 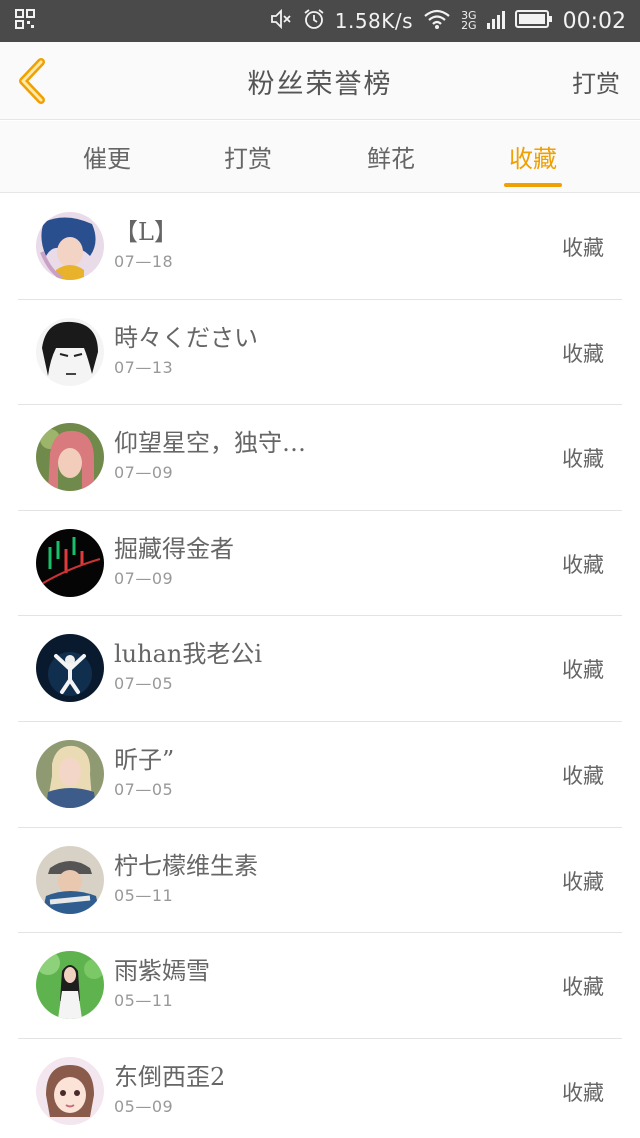 What do you see at coordinates (144, 1106) in the screenshot?
I see `fan-date: 05—09` at bounding box center [144, 1106].